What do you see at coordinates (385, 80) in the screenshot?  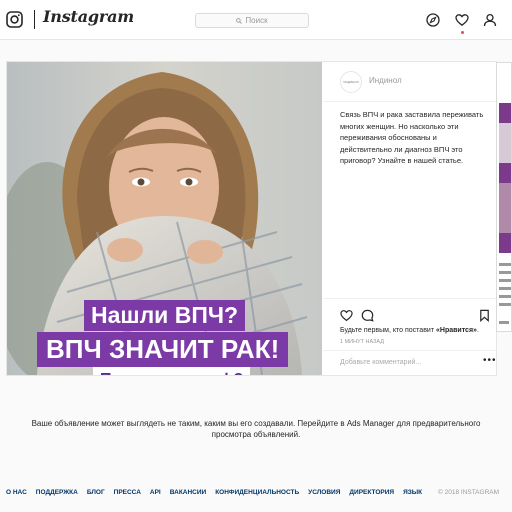 I see `author-name: Индинол` at bounding box center [385, 80].